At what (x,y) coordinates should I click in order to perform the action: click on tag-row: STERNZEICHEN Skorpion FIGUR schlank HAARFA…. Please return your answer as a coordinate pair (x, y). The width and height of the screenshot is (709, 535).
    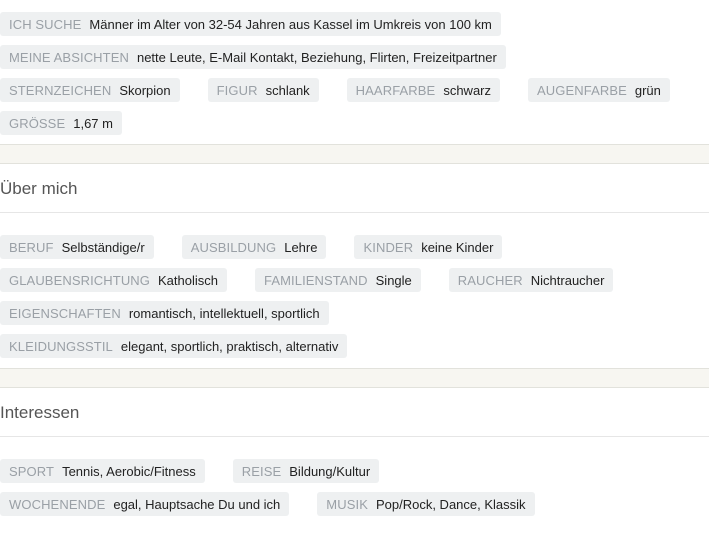
    Looking at the image, I should click on (354, 90).